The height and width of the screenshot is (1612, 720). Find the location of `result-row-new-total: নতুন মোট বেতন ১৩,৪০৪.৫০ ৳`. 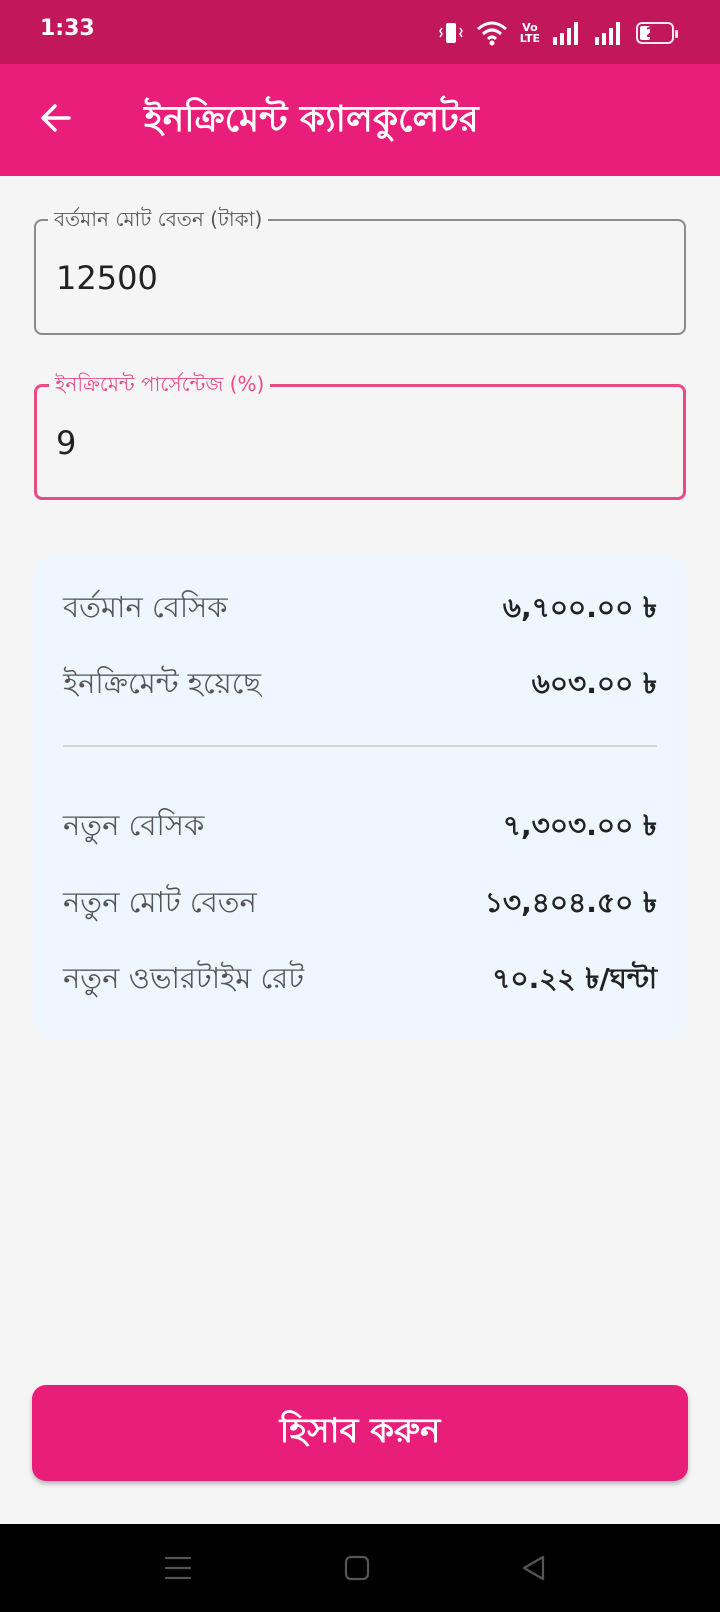

result-row-new-total: নতুন মোট বেতন ১৩,৪০৪.৫০ ৳ is located at coordinates (360, 904).